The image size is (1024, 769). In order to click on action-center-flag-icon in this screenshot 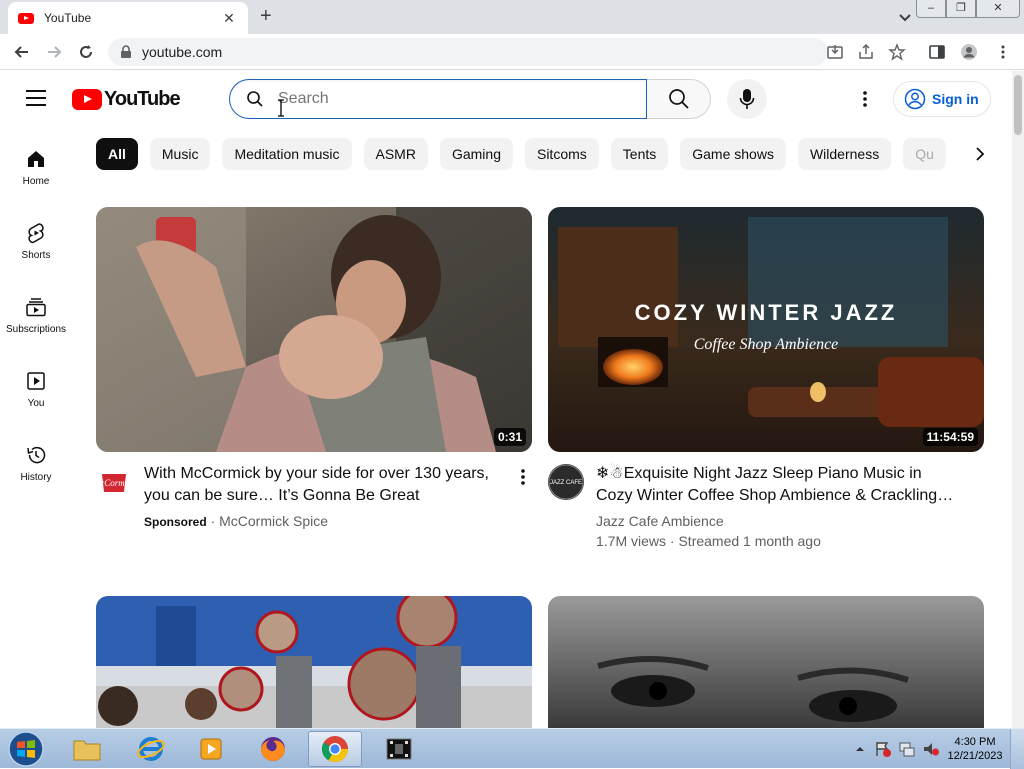, I will do `click(883, 749)`.